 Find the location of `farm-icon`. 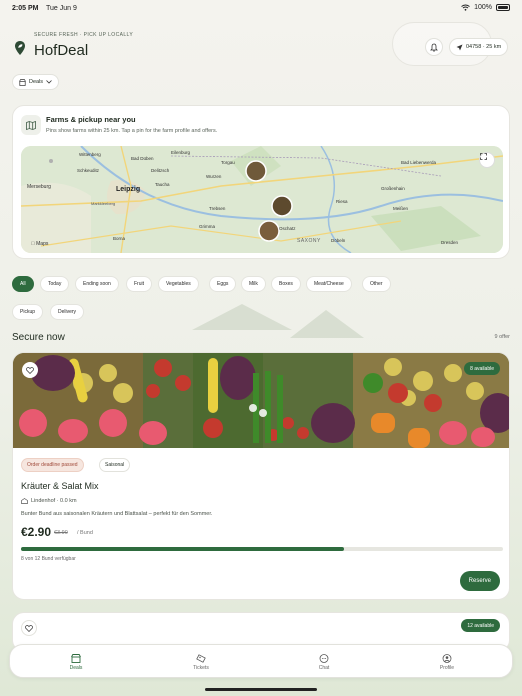

farm-icon is located at coordinates (24, 501).